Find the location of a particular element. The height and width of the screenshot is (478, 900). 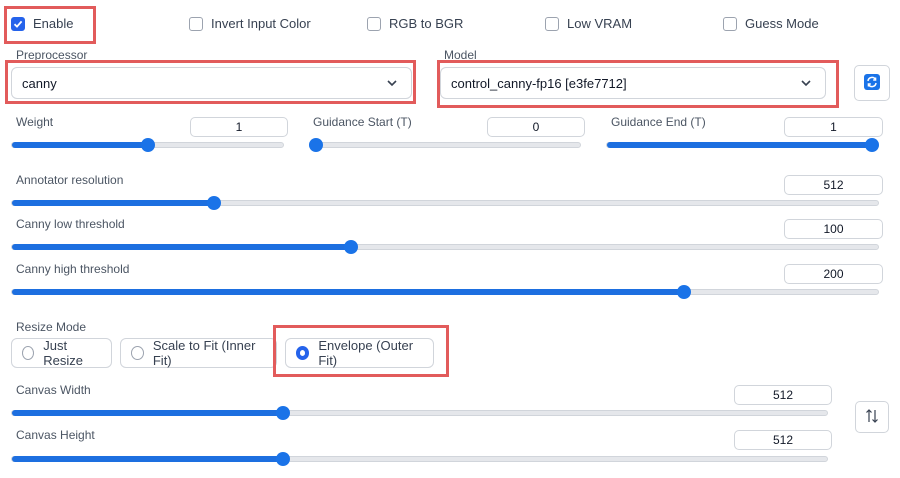

radio-just-resize: Just Resize is located at coordinates (61, 353).